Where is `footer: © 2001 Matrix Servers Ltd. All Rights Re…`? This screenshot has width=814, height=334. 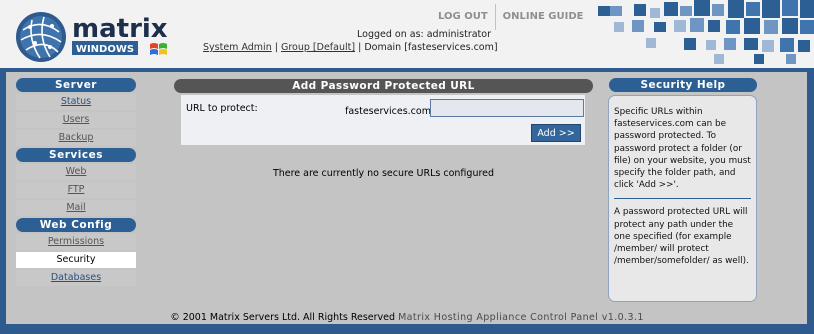
footer: © 2001 Matrix Servers Ltd. All Rights Re… is located at coordinates (407, 317).